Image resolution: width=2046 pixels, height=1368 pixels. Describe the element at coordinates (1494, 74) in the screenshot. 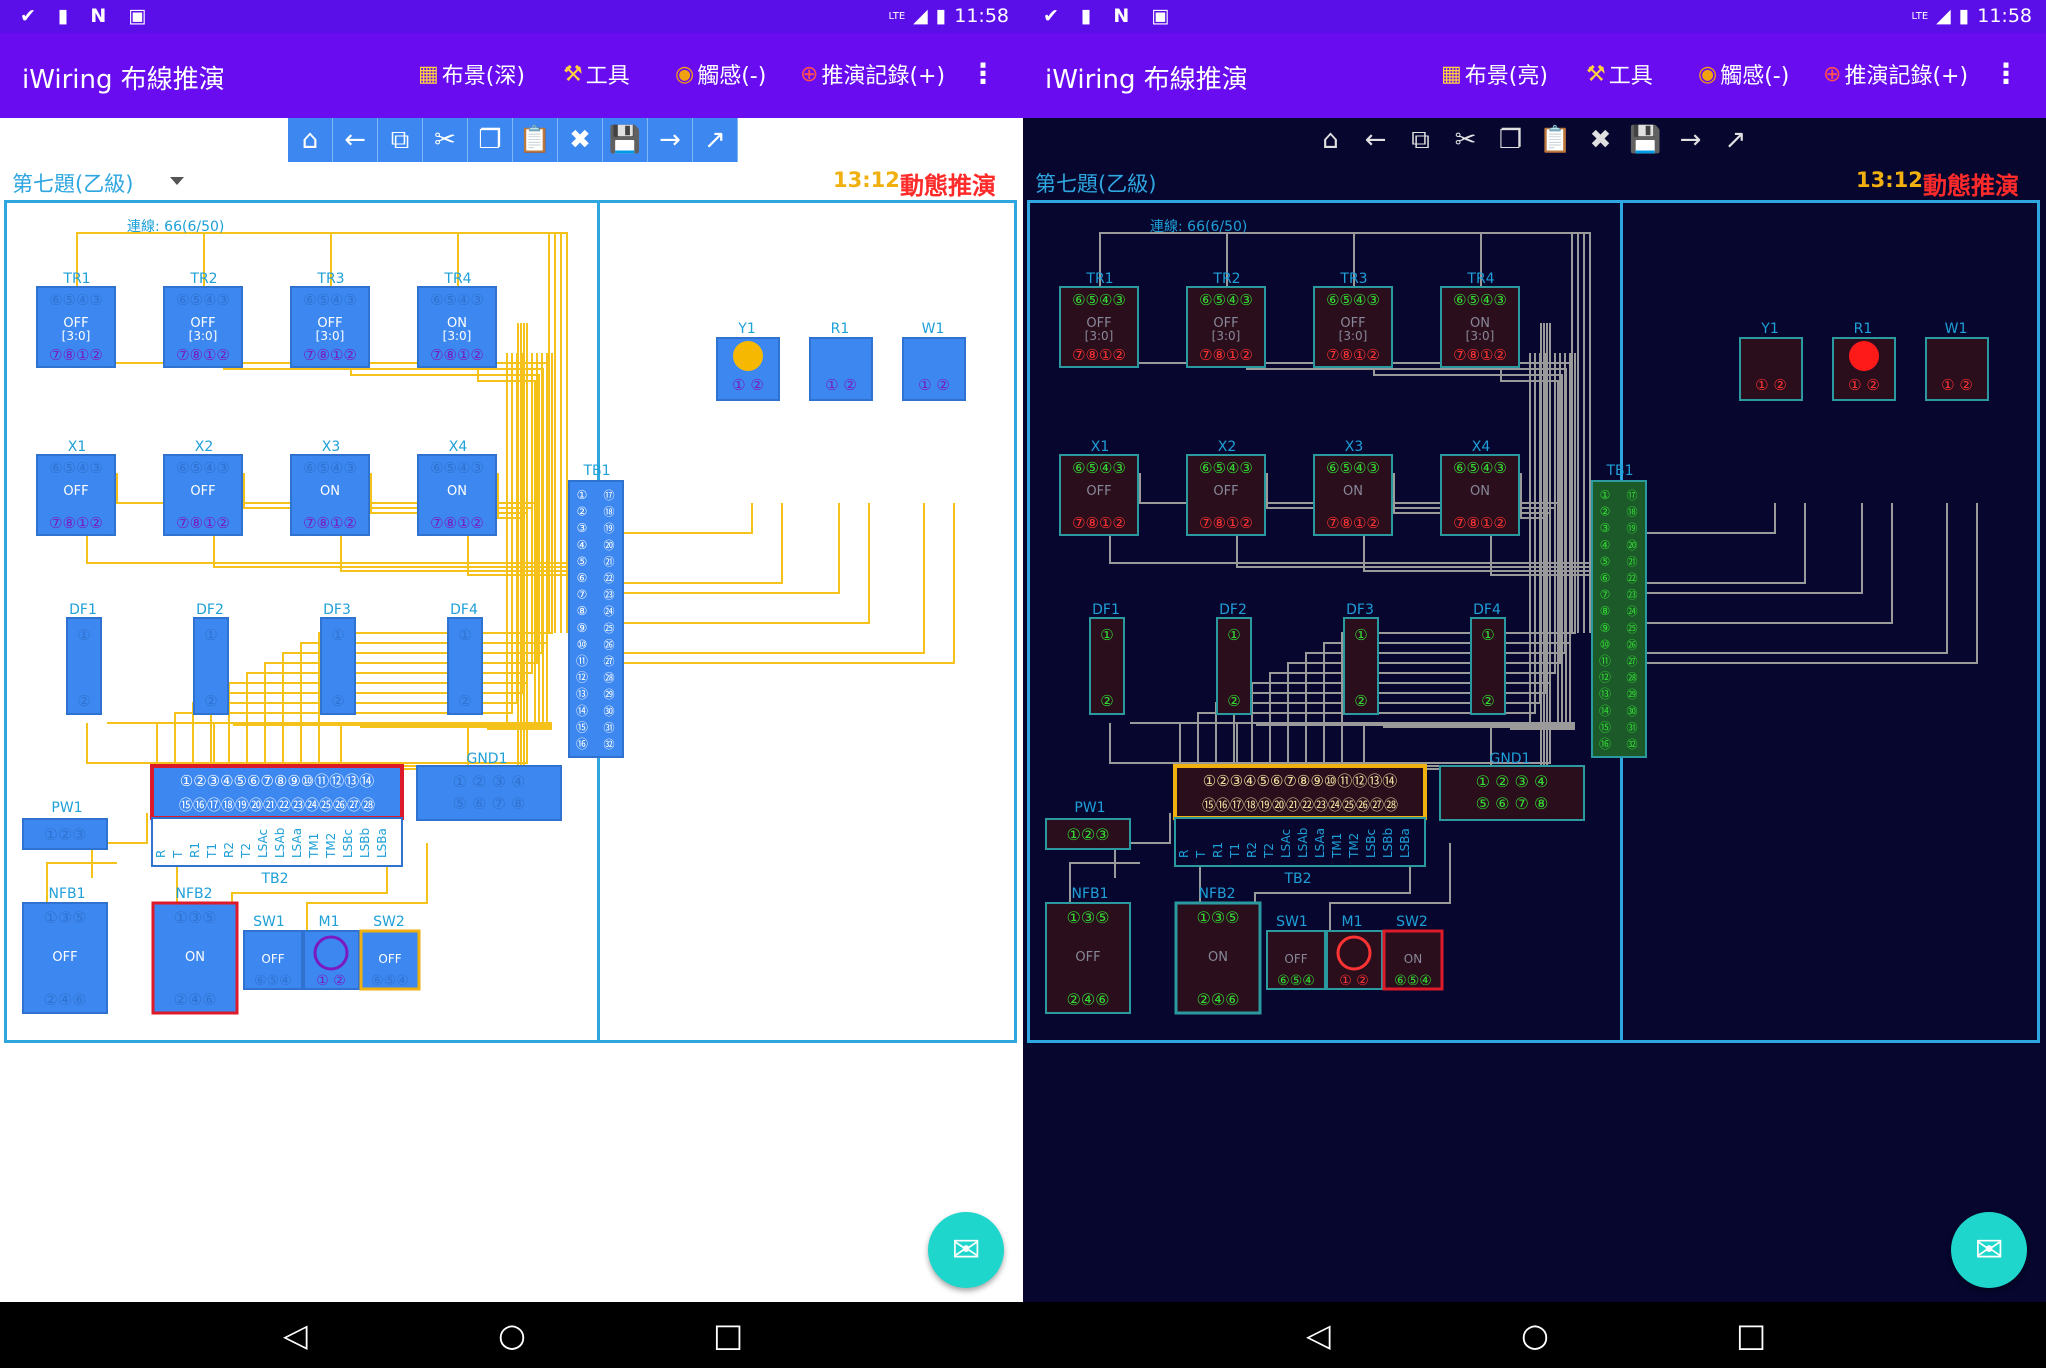

I see `theme-menu-button: ▦ 布景(亮)` at that location.